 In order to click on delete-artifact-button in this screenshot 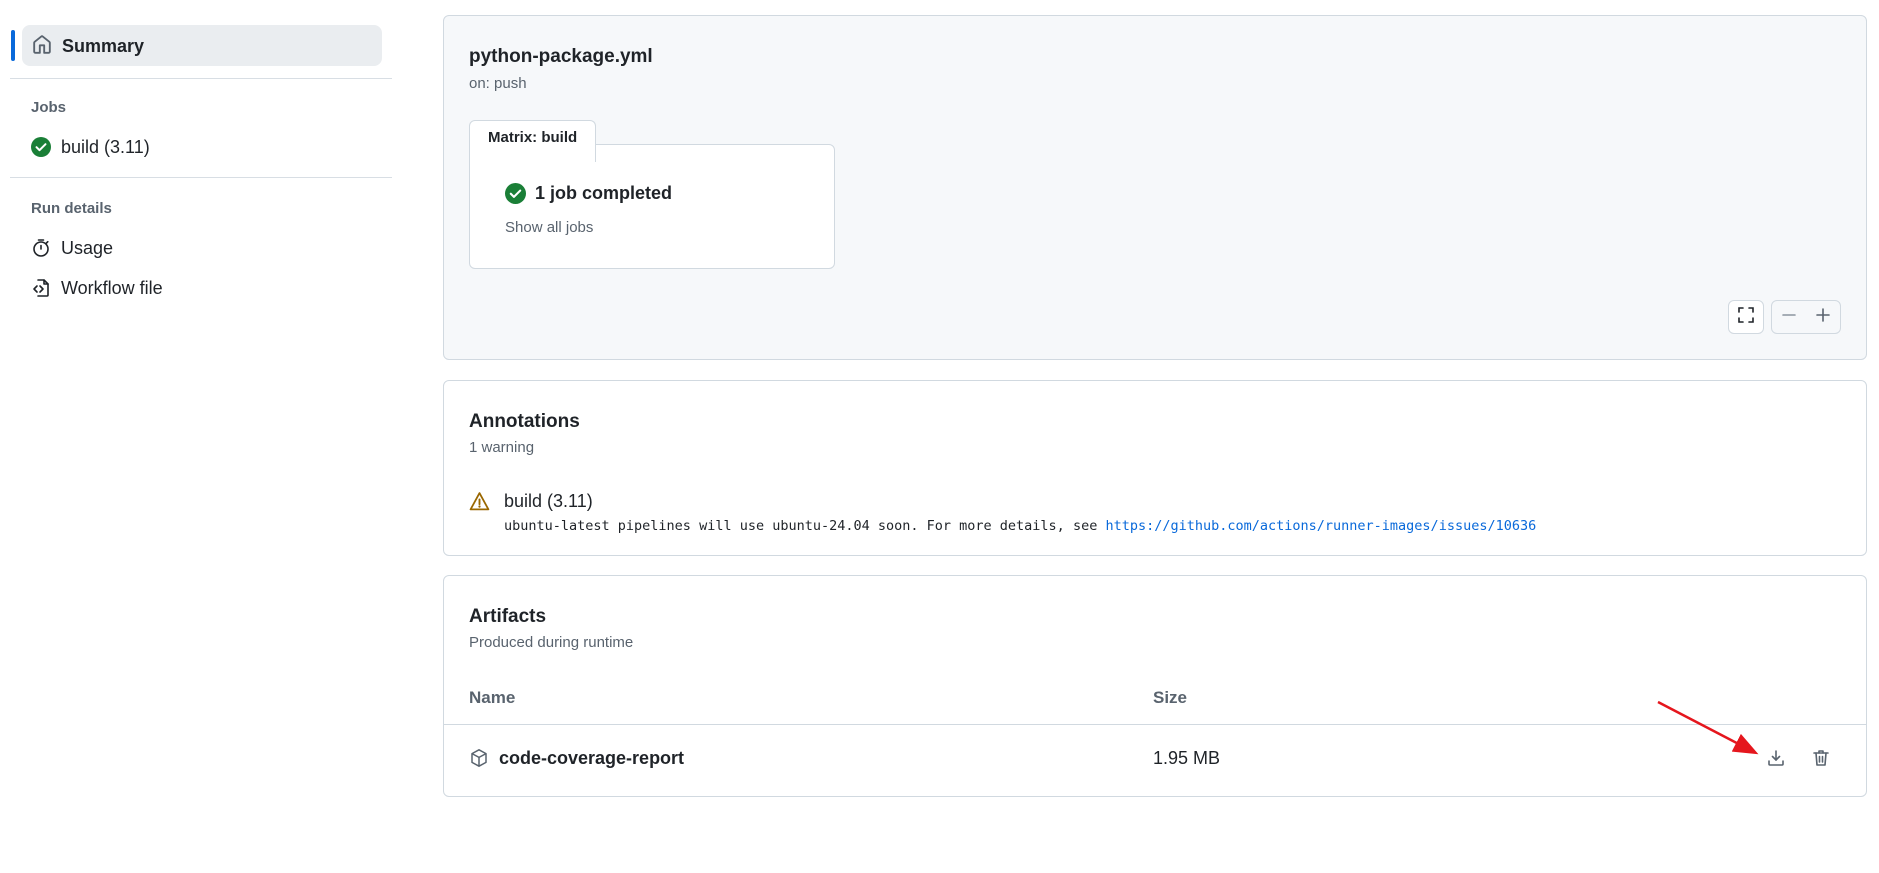, I will do `click(1821, 760)`.